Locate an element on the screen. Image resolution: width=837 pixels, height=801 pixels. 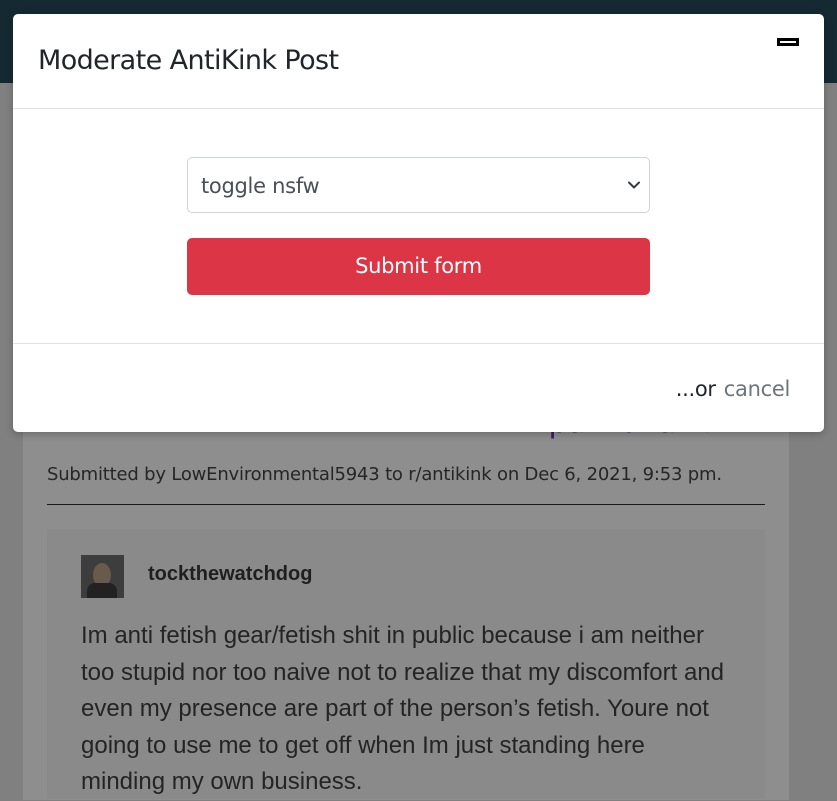
action-select: toggle nsfw is located at coordinates (418, 185).